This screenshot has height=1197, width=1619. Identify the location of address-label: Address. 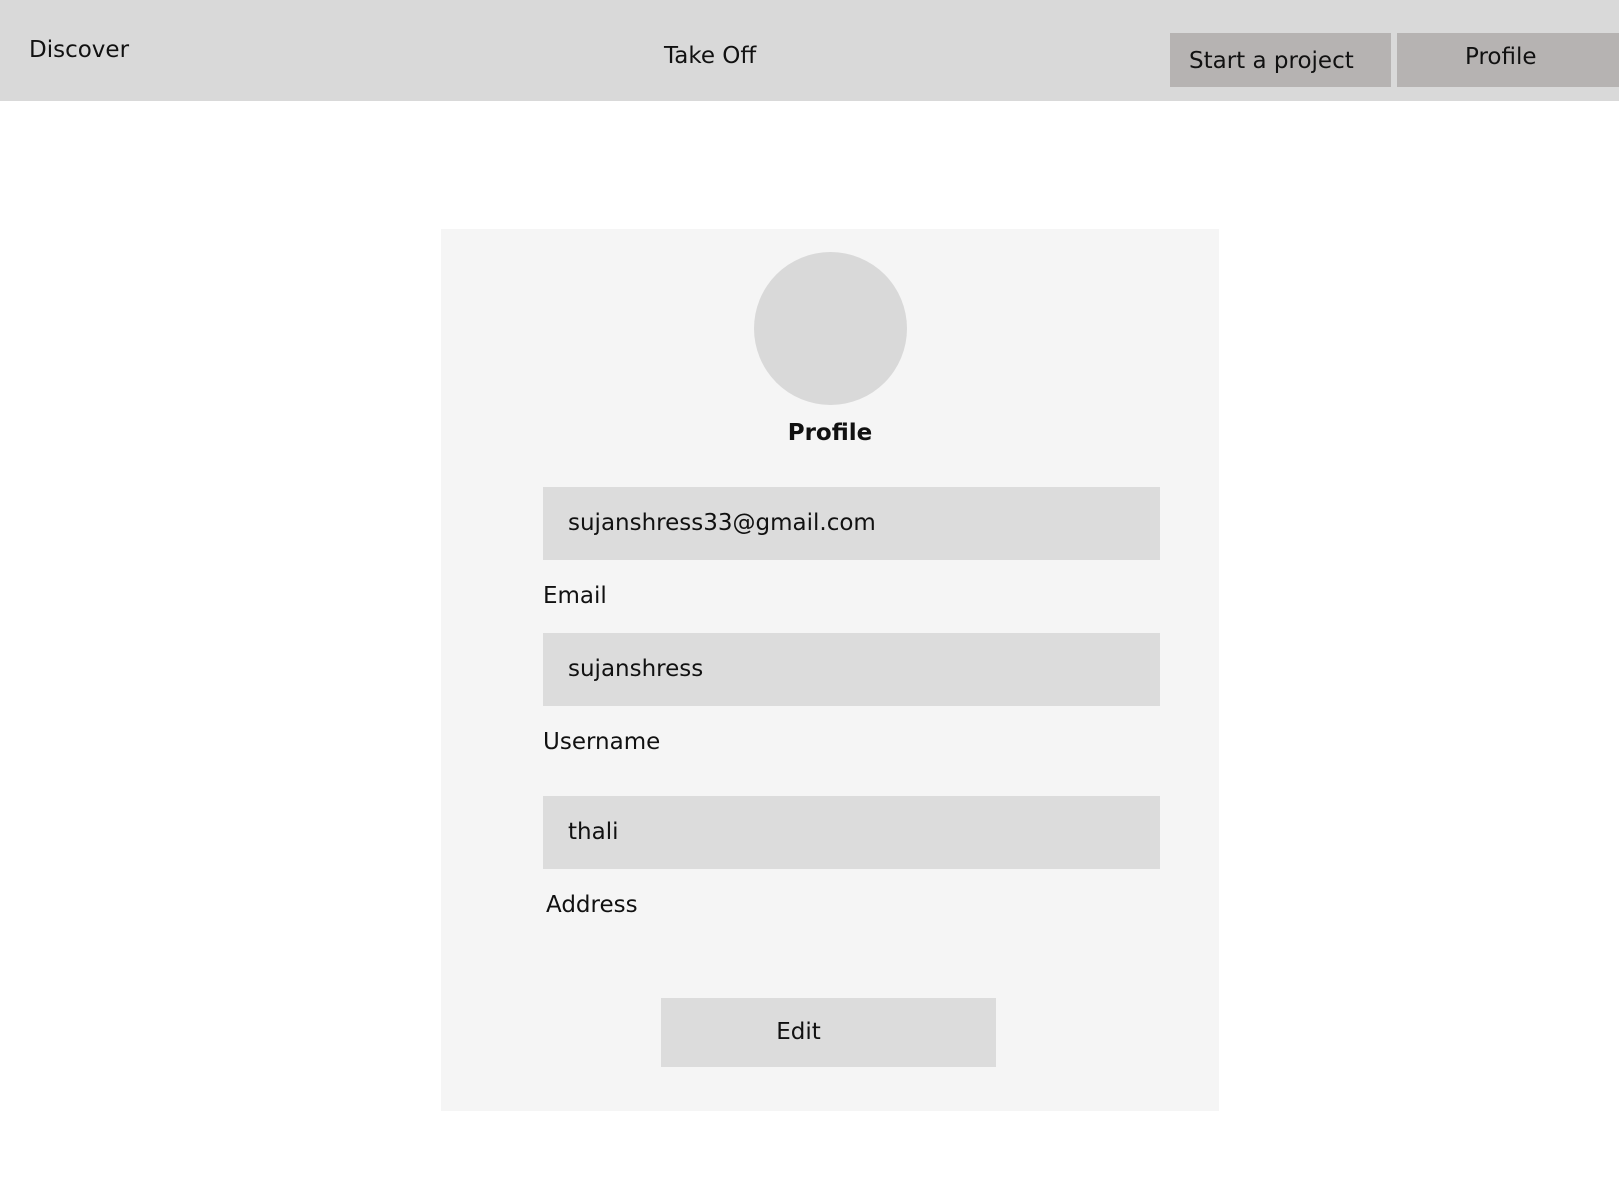
(592, 905).